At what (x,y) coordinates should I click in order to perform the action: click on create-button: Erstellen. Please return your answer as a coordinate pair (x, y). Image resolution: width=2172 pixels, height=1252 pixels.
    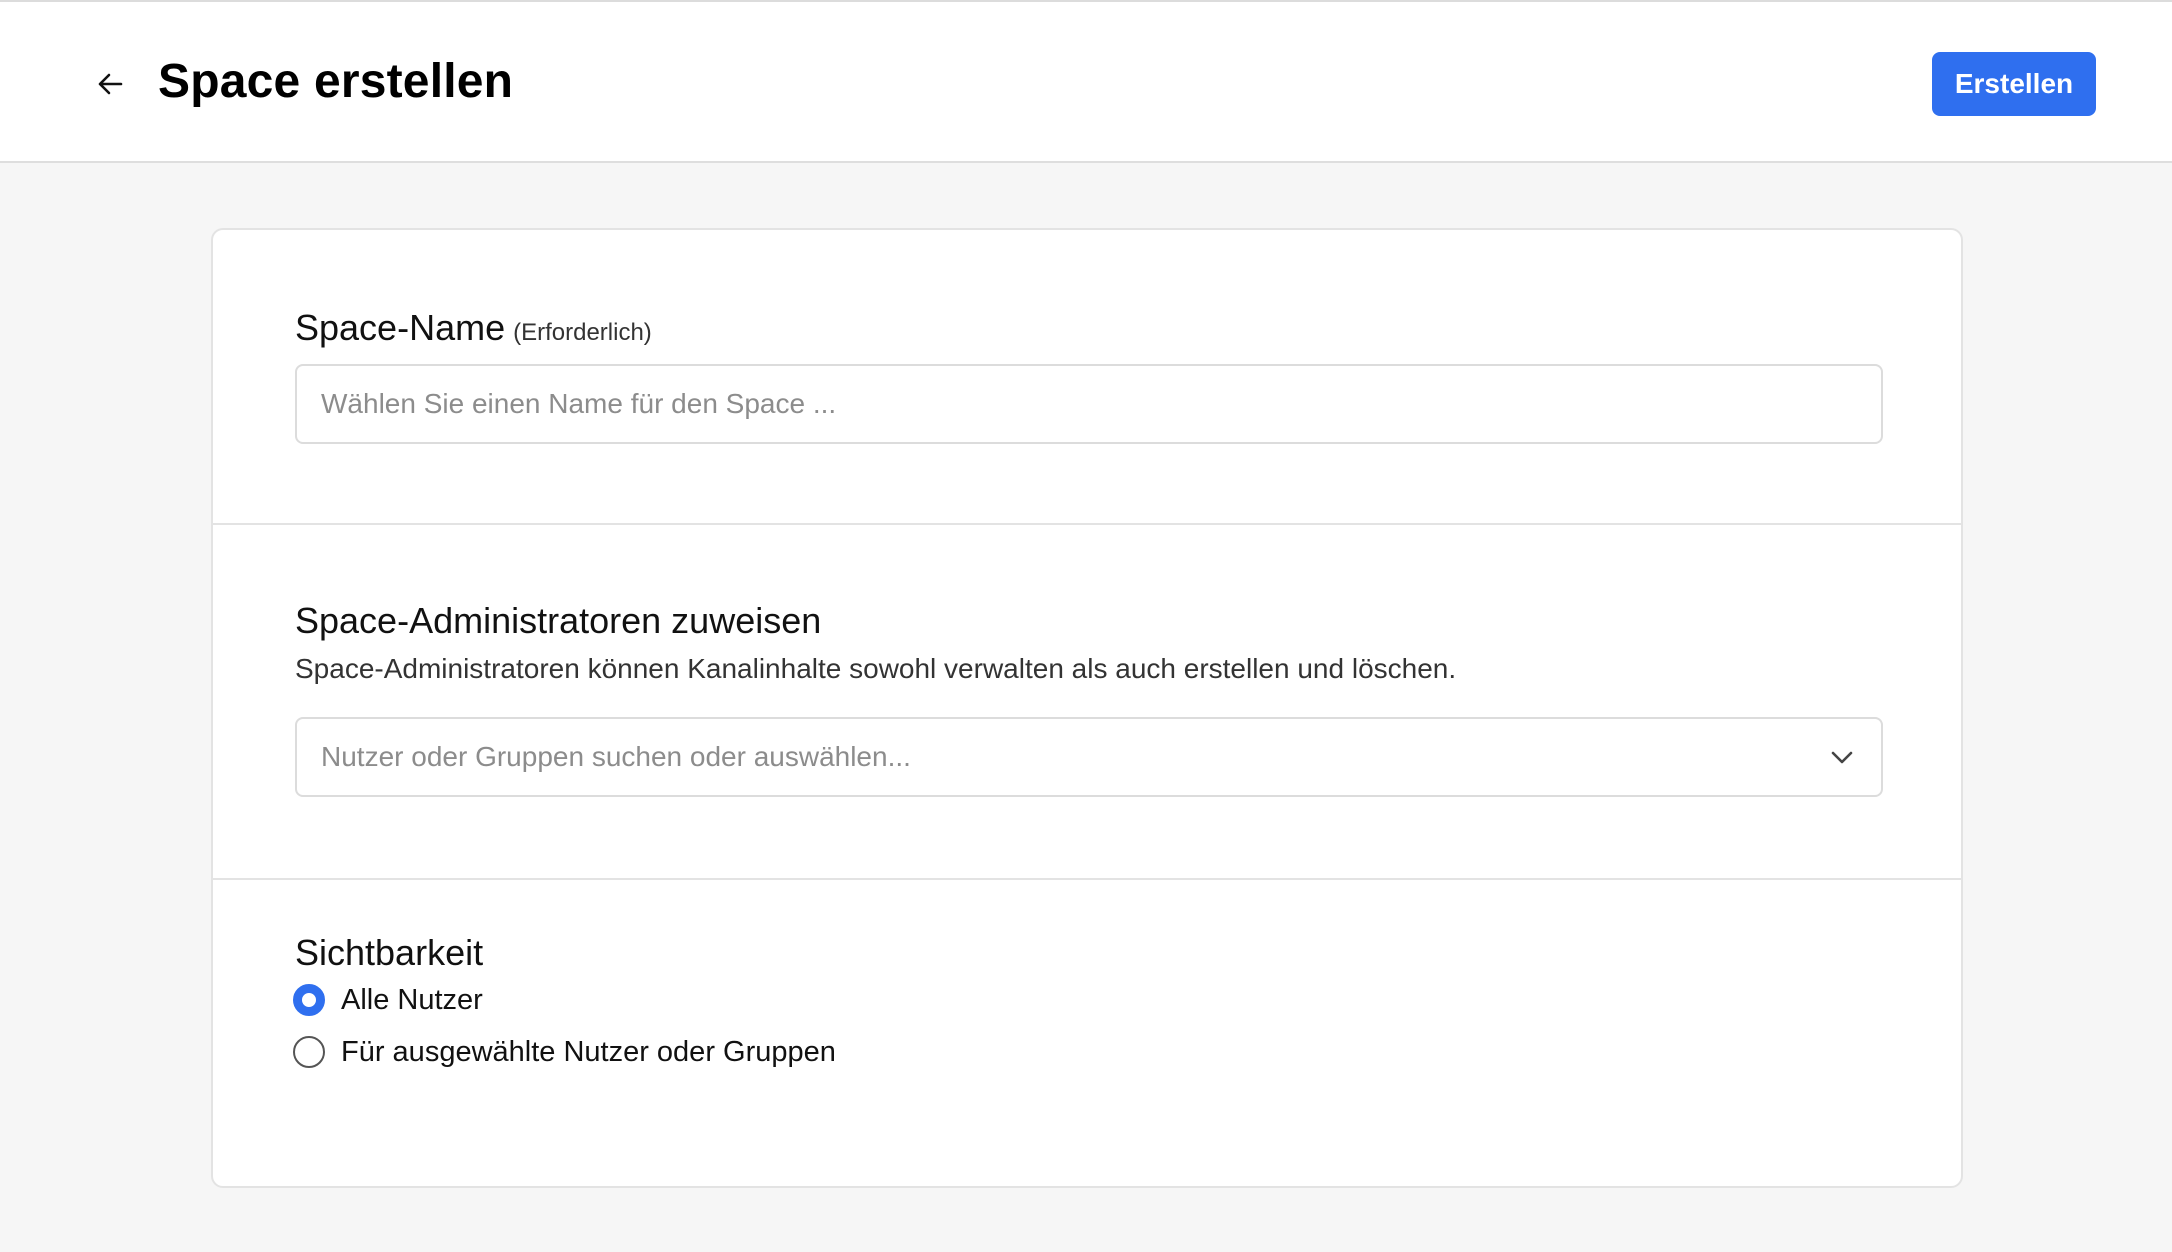
    Looking at the image, I should click on (2014, 84).